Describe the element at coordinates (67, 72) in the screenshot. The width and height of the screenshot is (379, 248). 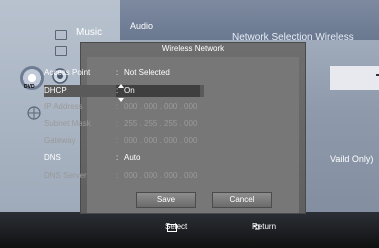
I see `row-label: Access Point` at that location.